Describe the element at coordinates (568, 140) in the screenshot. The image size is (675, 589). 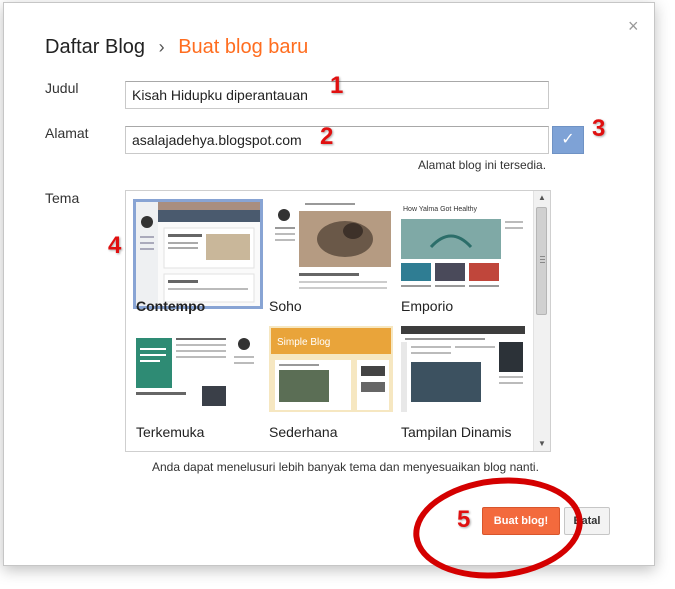
I see `check-icon: ✓` at that location.